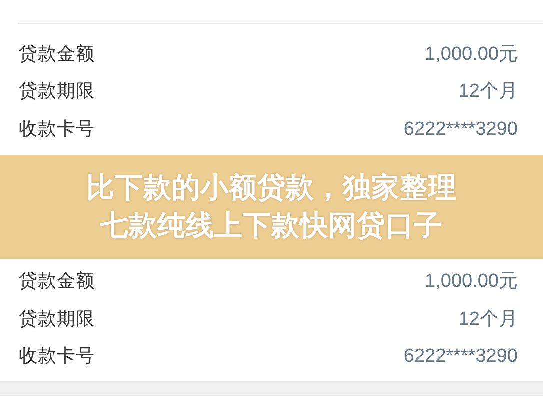 This screenshot has height=408, width=543. I want to click on banner-headline: 比下款的小额贷款，独家整理, so click(271, 188).